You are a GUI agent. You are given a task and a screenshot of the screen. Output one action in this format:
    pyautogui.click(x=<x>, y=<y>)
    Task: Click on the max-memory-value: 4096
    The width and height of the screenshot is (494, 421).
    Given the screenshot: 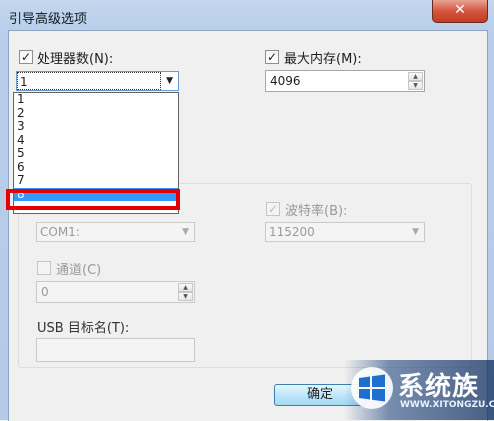 What is the action you would take?
    pyautogui.click(x=285, y=81)
    